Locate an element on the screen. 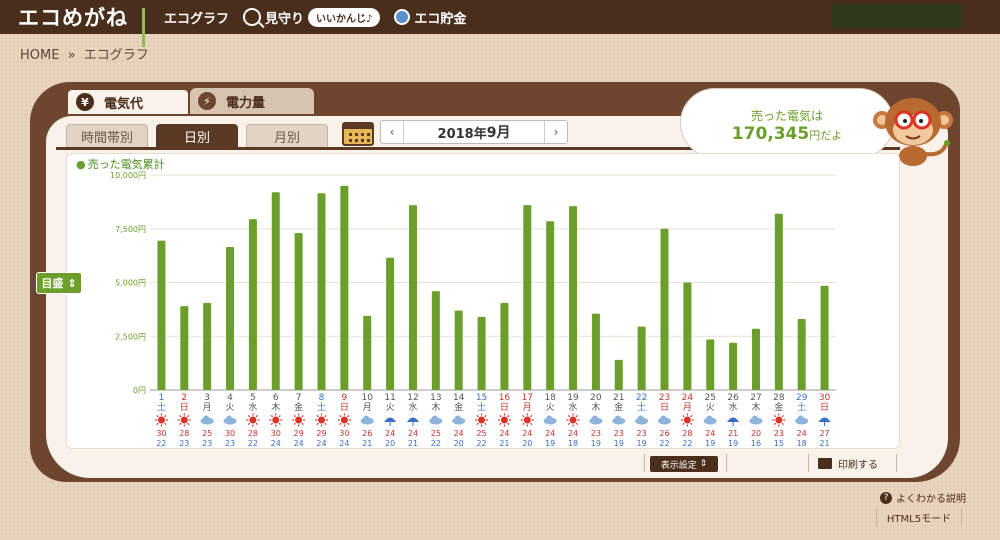 The image size is (1000, 540). top-bar: エコめがね エコグラフ 見守り いいかんじ♪ エコ貯金 is located at coordinates (500, 23).